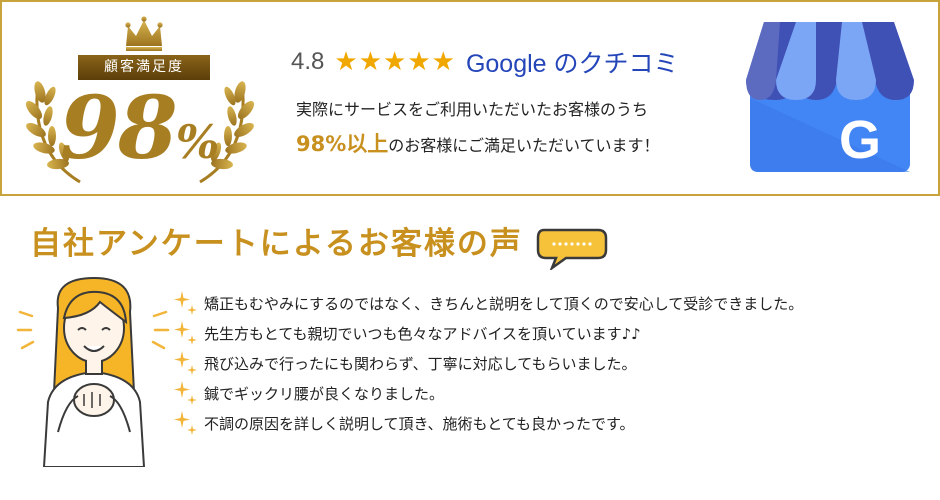  I want to click on rating-score: 4.8, so click(308, 61).